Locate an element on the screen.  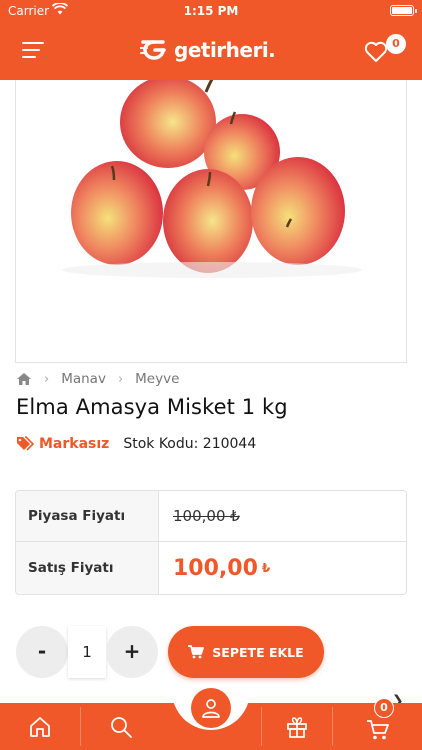
add-to-cart-label: SEPETE EKLE is located at coordinates (258, 652).